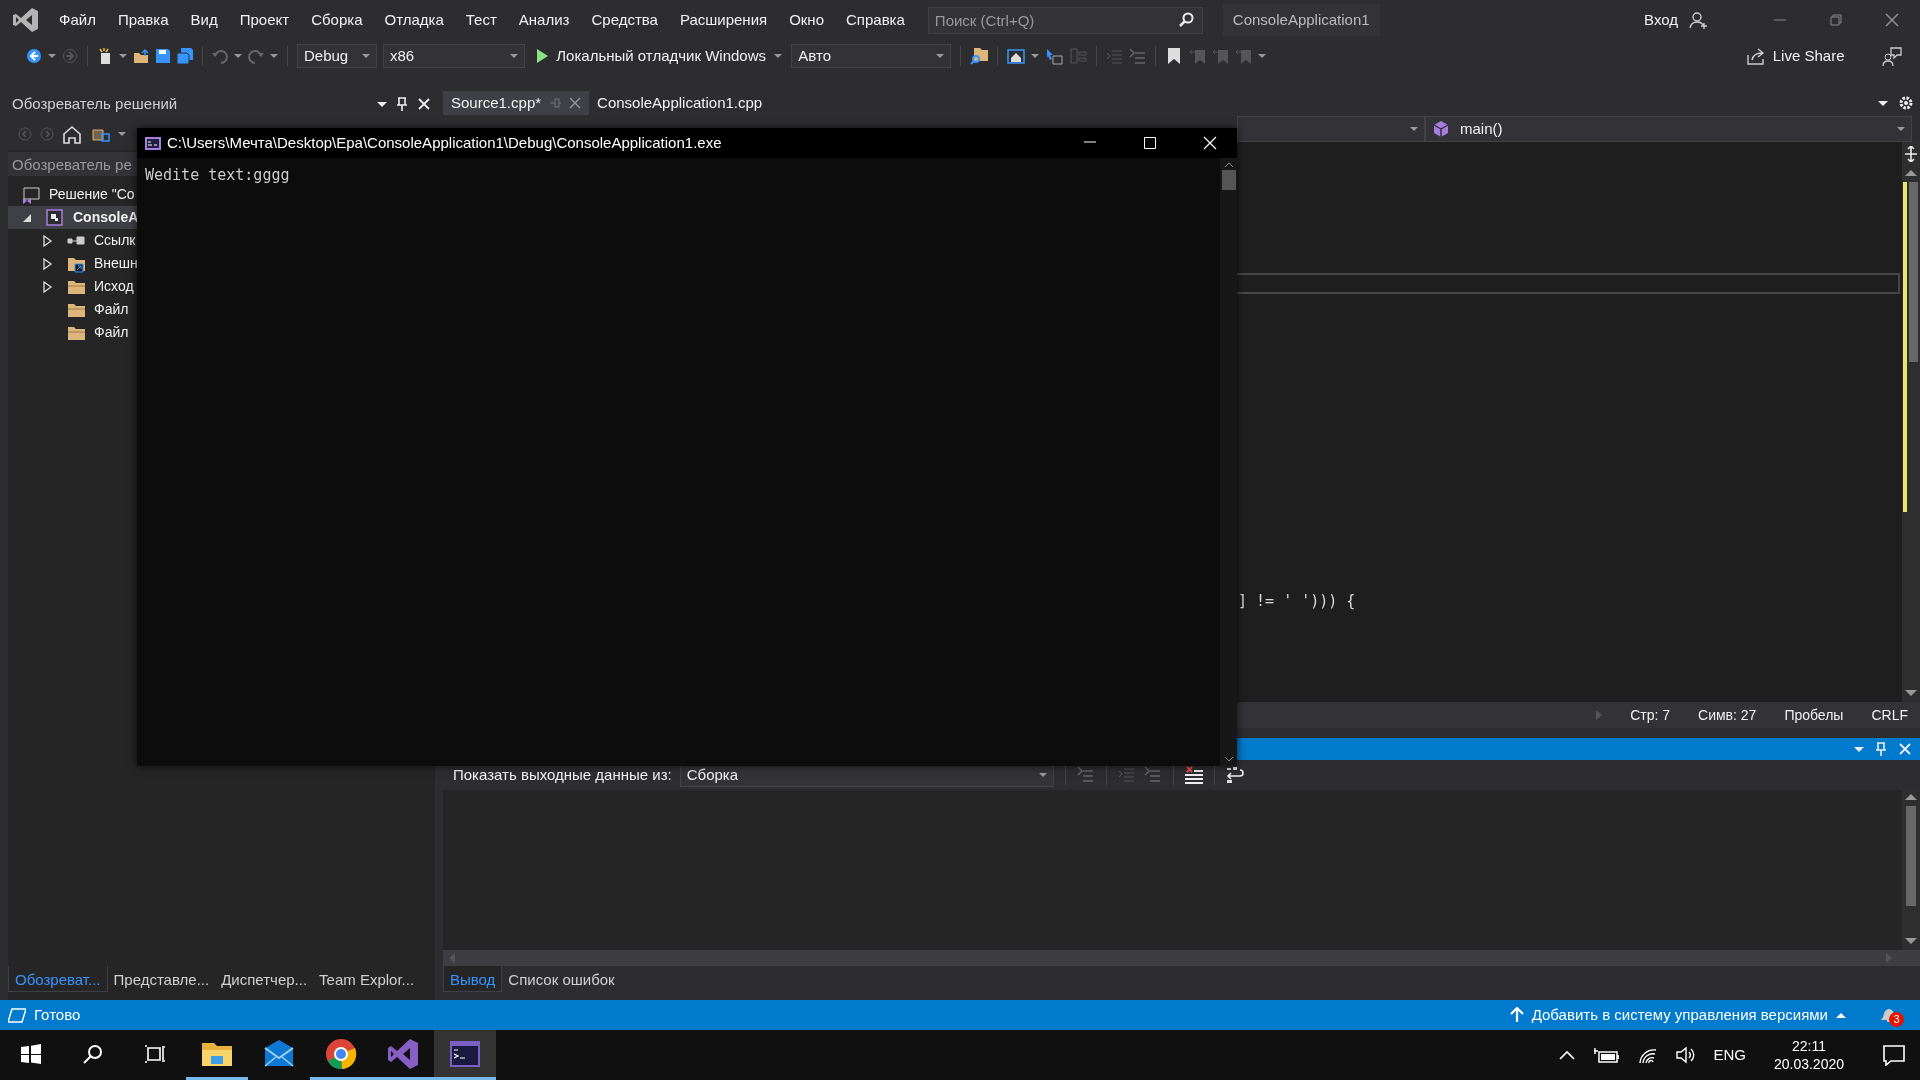  Describe the element at coordinates (544, 20) in the screenshot. I see `menu-item: Анализ` at that location.